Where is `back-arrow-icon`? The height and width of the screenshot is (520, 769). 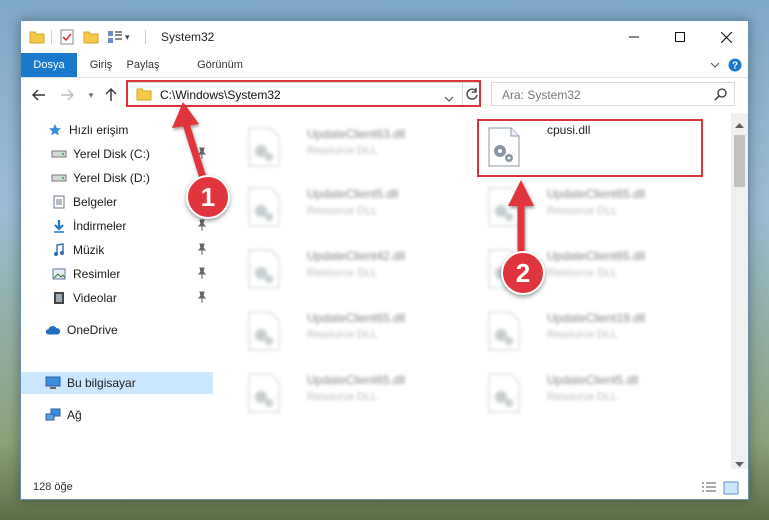 back-arrow-icon is located at coordinates (39, 95).